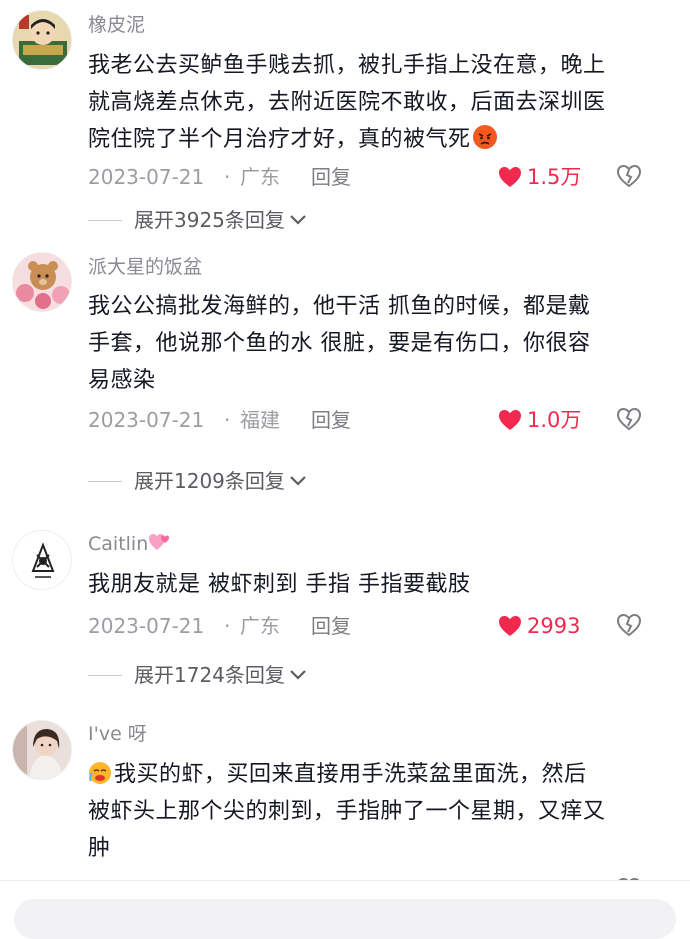 Image resolution: width=690 pixels, height=939 pixels. What do you see at coordinates (279, 139) in the screenshot?
I see `comment-text-fragment: 院住院了半个月治疗才好，真的被气死` at bounding box center [279, 139].